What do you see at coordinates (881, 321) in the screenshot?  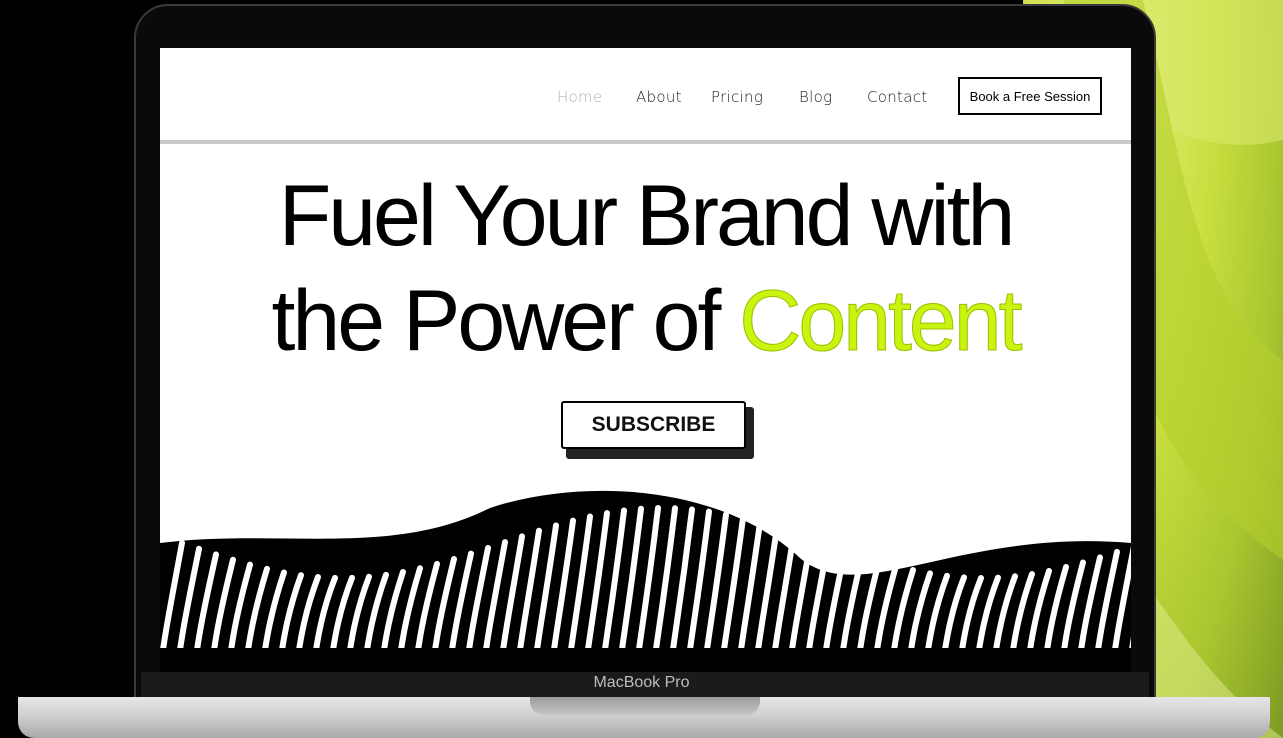 I see `hero-headline-accent: Content` at bounding box center [881, 321].